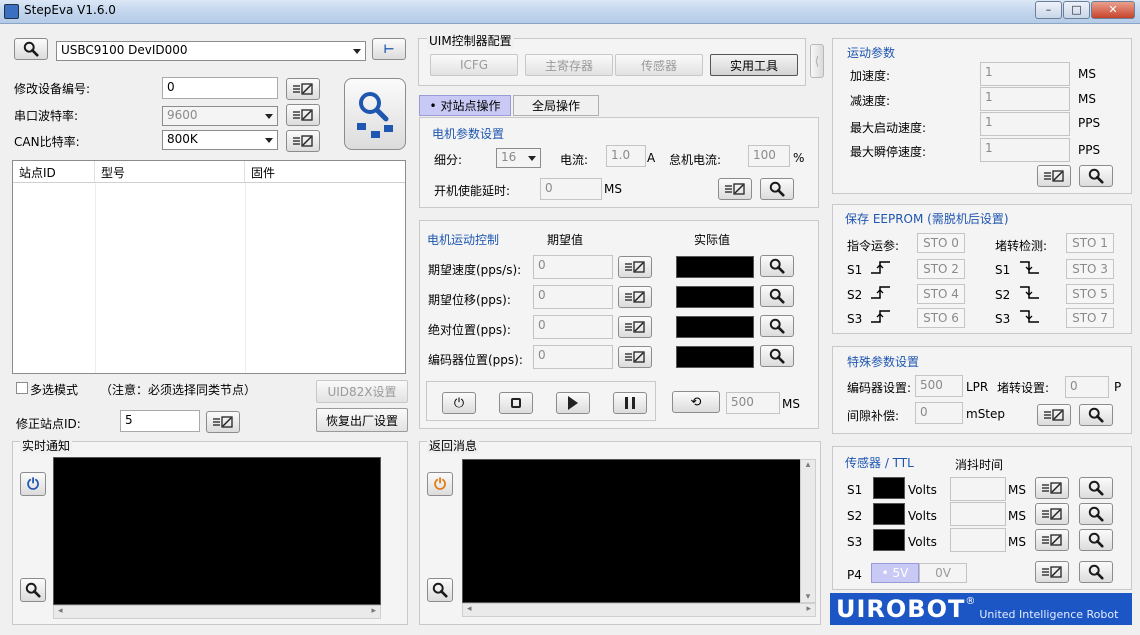 This screenshot has height=635, width=1140. Describe the element at coordinates (465, 105) in the screenshot. I see `tab-station-ops: • 对站点操作` at that location.